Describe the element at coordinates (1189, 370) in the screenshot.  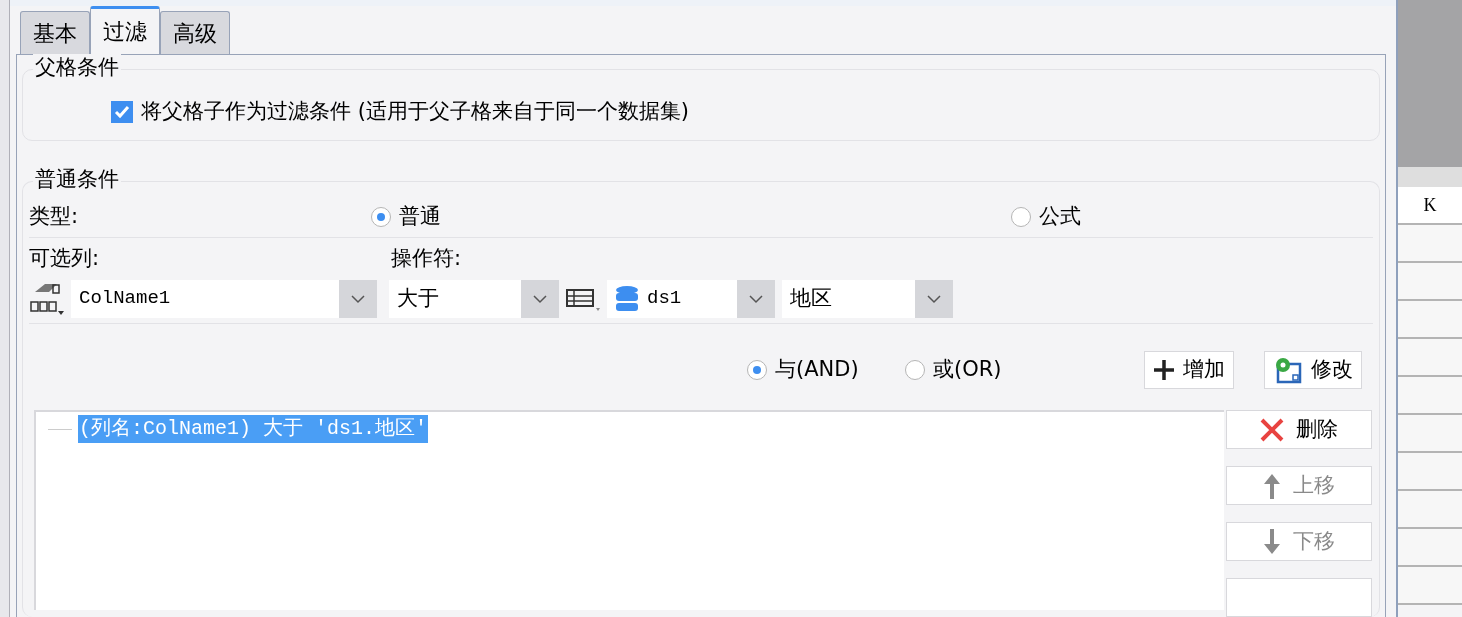
I see `action-button: 增加` at that location.